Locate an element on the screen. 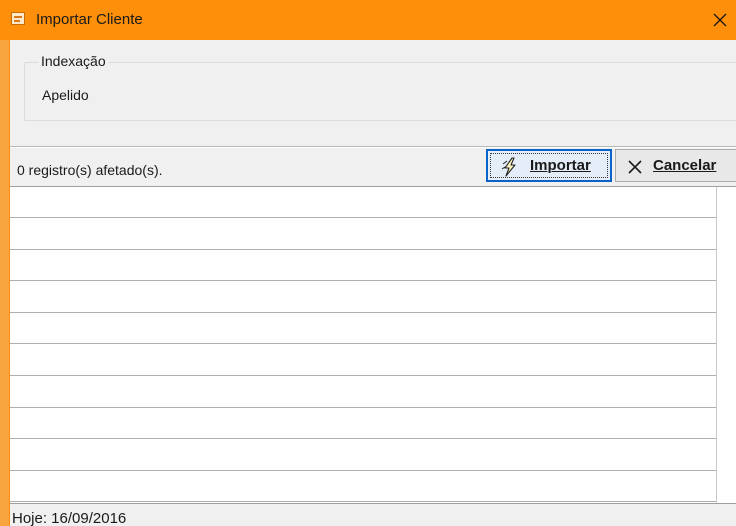 The width and height of the screenshot is (736, 526). lightning-icon is located at coordinates (510, 169).